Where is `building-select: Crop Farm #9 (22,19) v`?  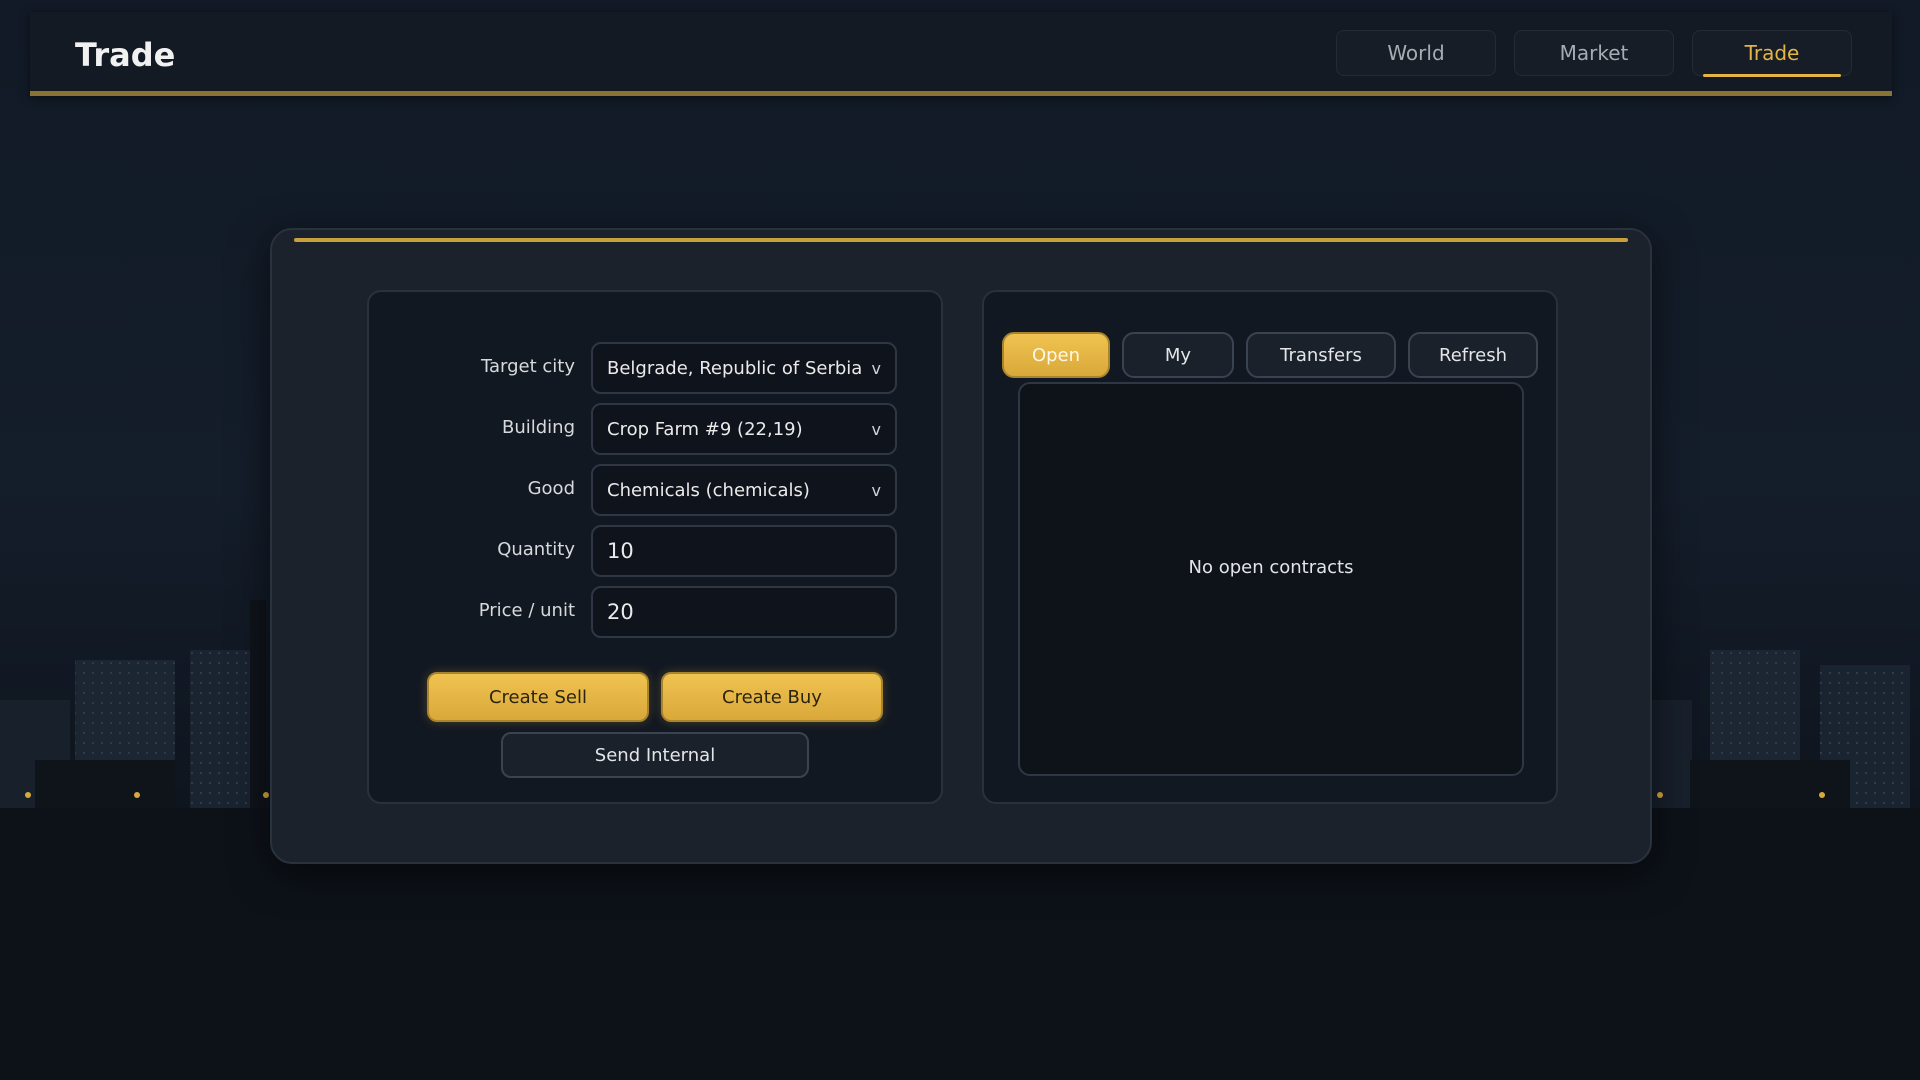 building-select: Crop Farm #9 (22,19) v is located at coordinates (744, 429).